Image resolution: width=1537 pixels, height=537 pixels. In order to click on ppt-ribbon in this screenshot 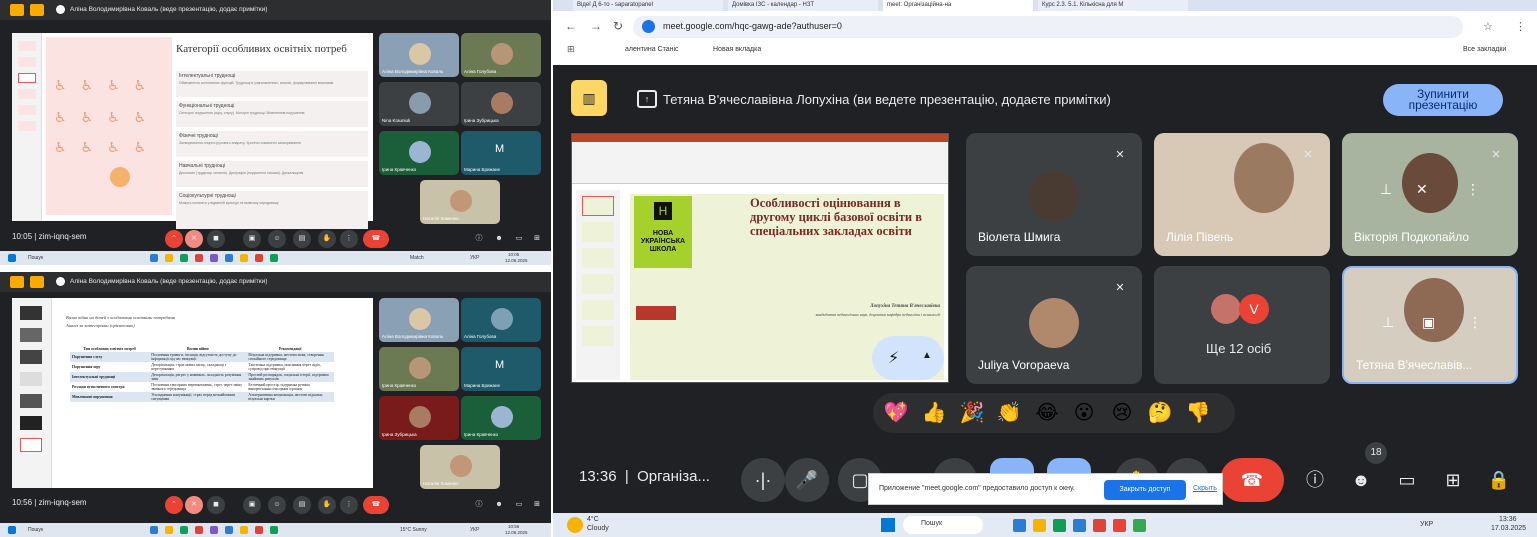, I will do `click(760, 163)`.